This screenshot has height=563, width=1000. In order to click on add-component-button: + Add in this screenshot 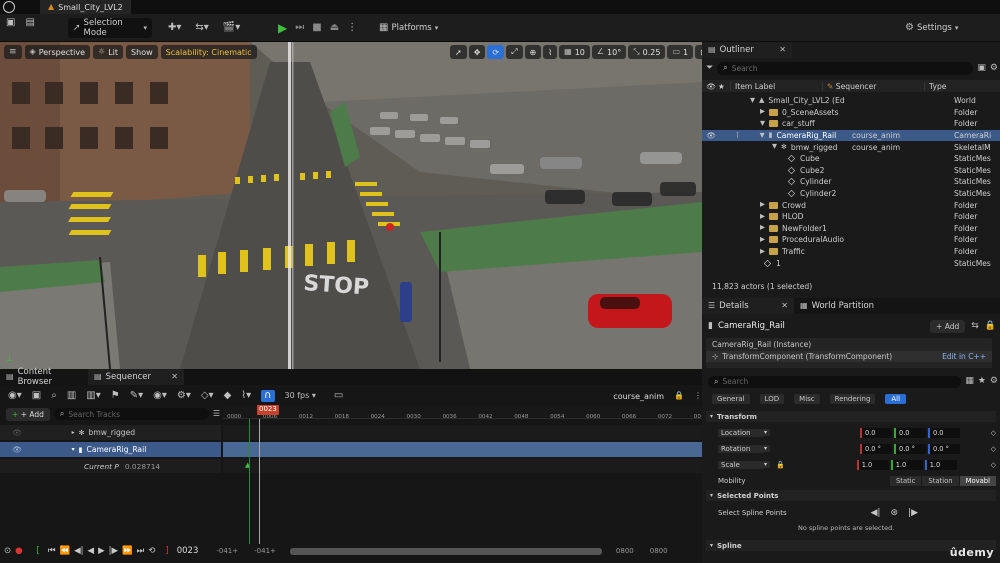, I will do `click(948, 326)`.